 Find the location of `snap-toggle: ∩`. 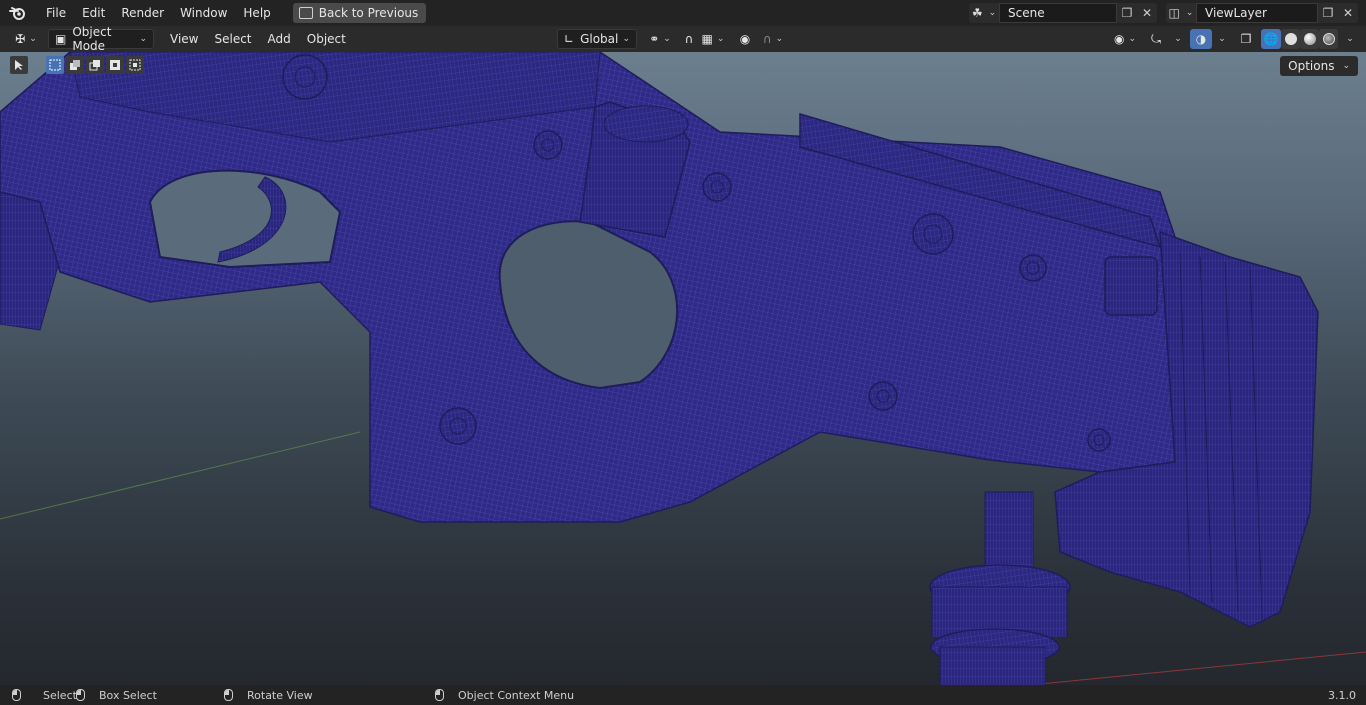

snap-toggle: ∩ is located at coordinates (689, 39).